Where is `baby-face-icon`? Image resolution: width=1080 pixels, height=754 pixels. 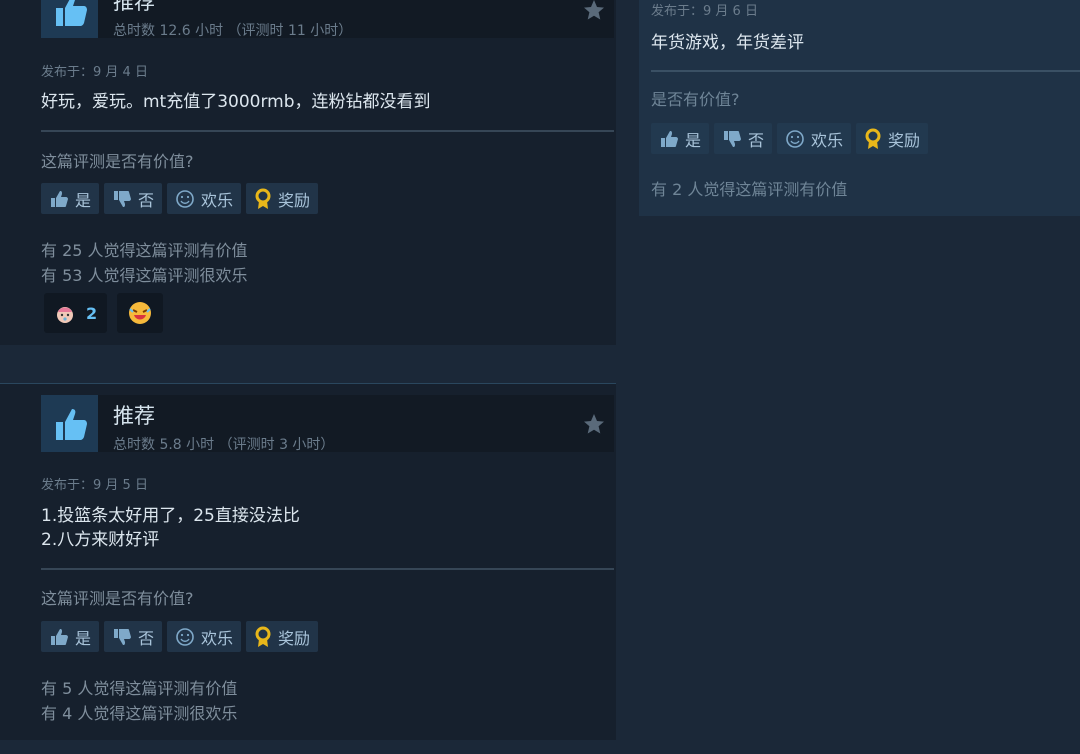
baby-face-icon is located at coordinates (65, 315).